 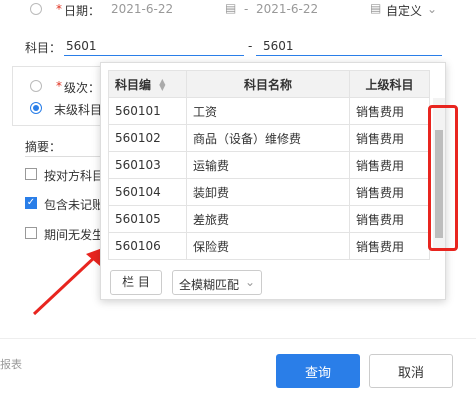 I want to click on subject-from-value: 5601, so click(x=81, y=46).